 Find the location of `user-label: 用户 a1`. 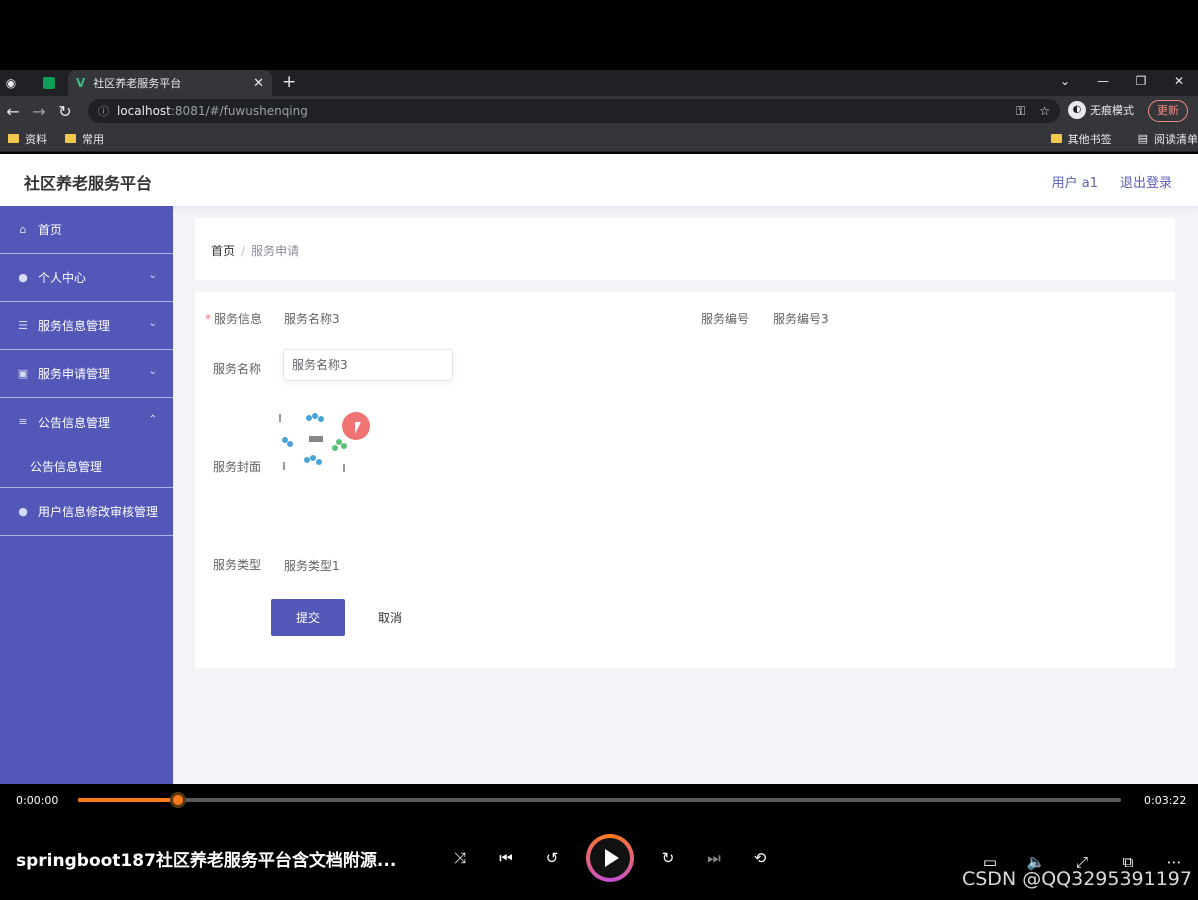

user-label: 用户 a1 is located at coordinates (1075, 181).